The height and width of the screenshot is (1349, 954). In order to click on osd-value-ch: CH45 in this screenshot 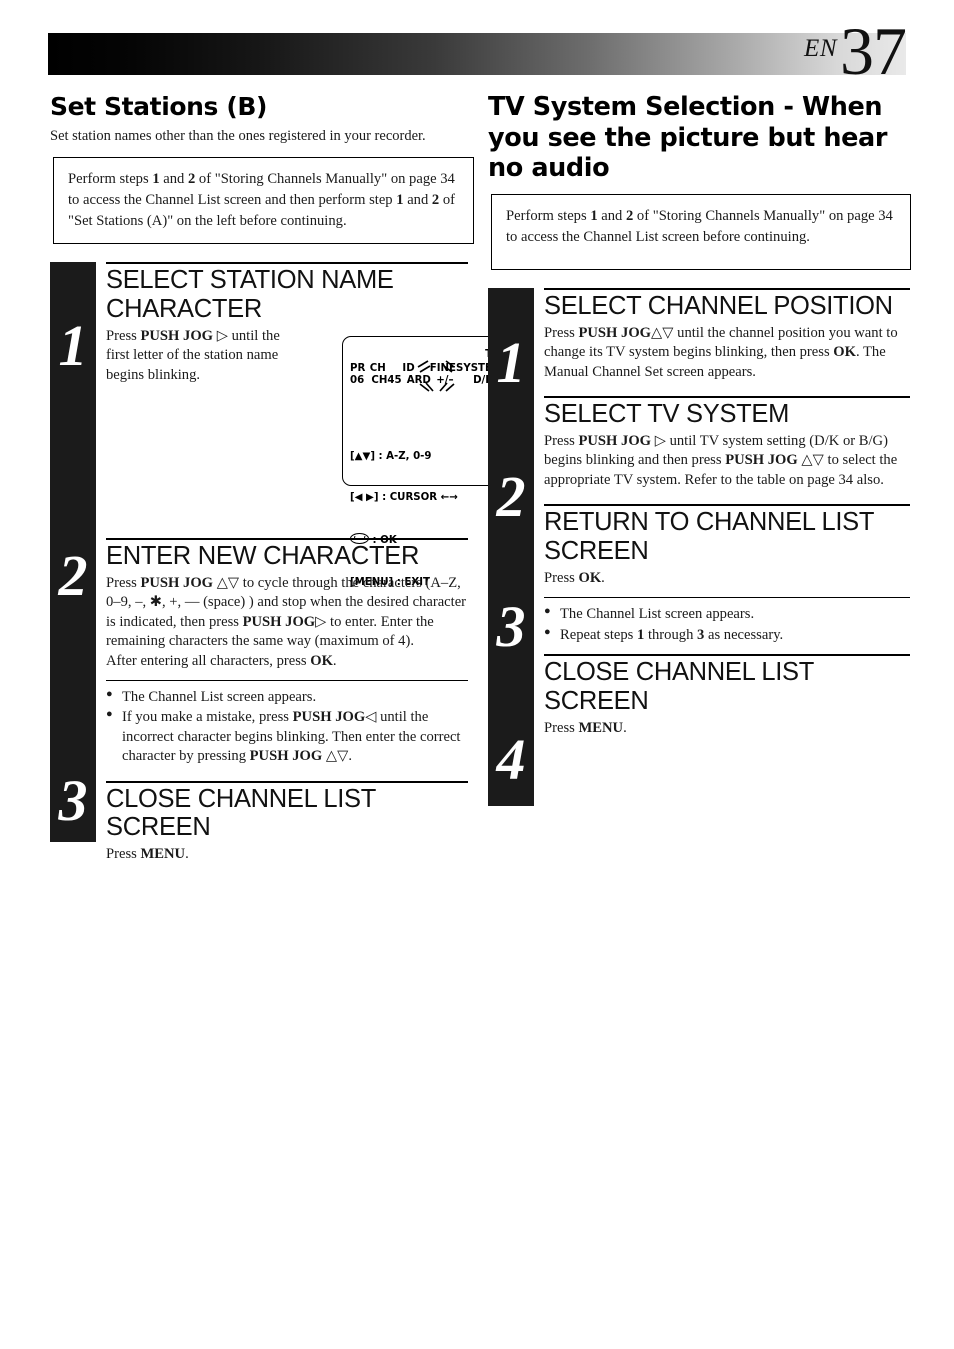, I will do `click(386, 380)`.